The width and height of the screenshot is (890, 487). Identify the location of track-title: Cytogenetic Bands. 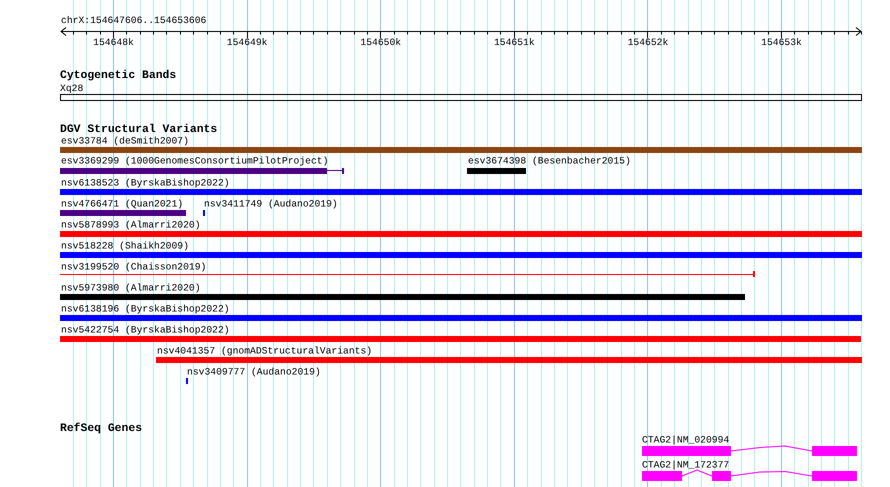
(118, 76).